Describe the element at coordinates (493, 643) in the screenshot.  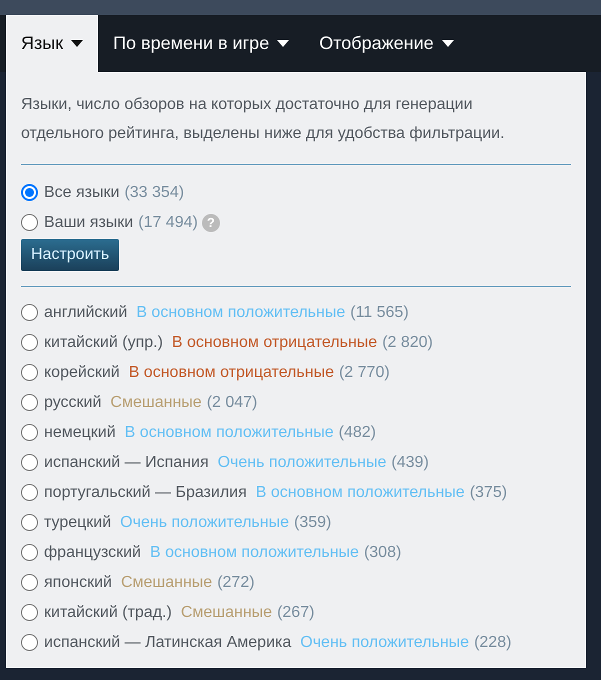
I see `count-text: (228)` at that location.